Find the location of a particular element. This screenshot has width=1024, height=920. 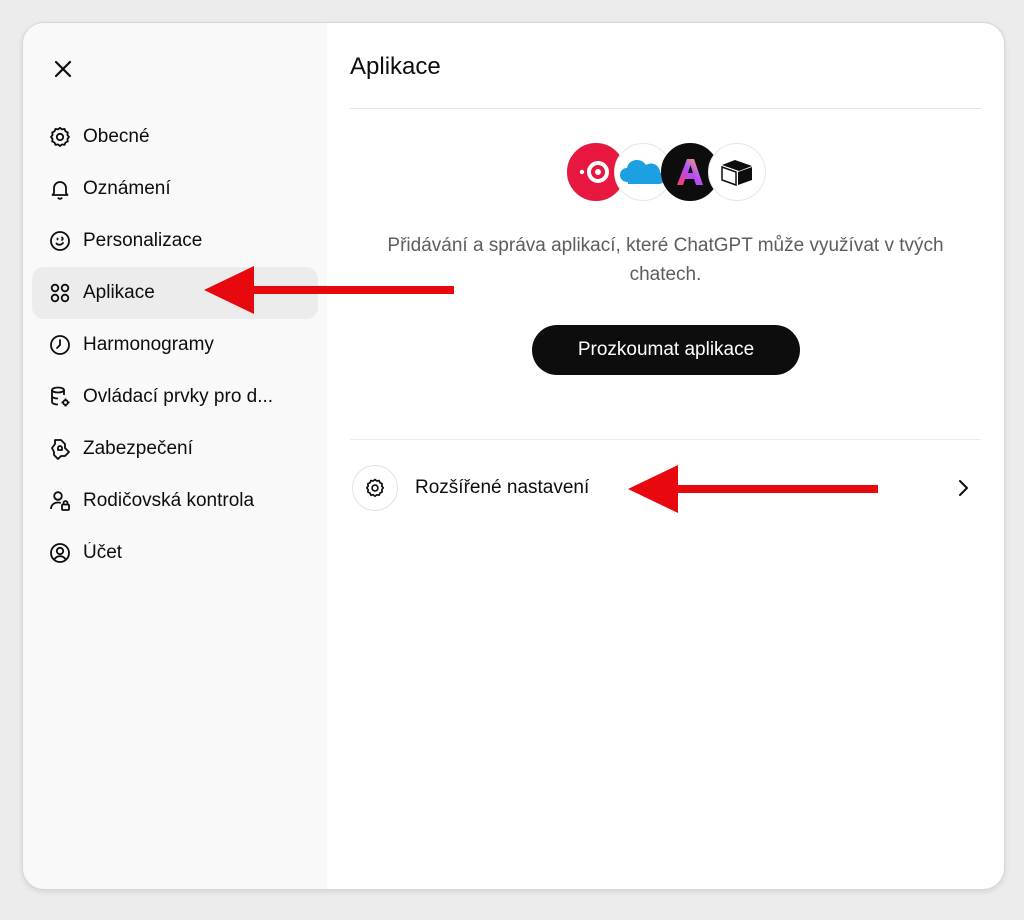

sidebar-item-label: Obecné is located at coordinates (116, 136).